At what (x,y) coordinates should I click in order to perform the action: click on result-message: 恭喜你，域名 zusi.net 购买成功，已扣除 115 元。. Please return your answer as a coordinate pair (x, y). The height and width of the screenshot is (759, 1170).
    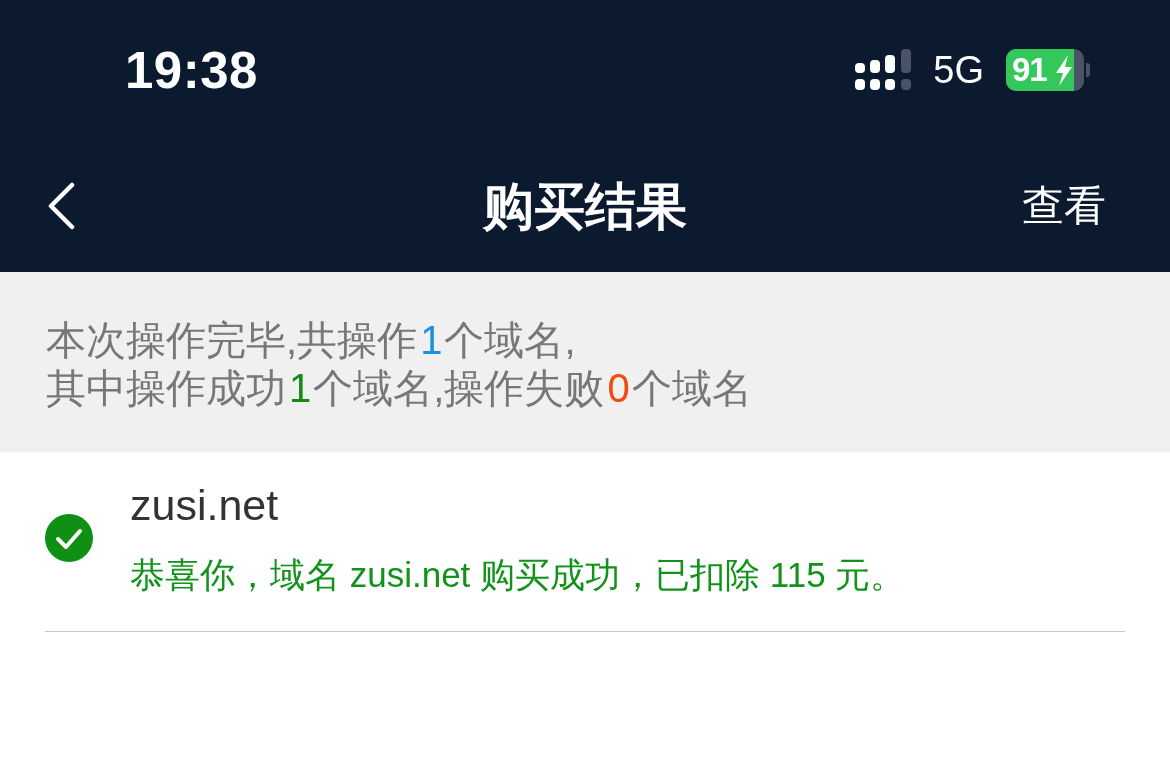
    Looking at the image, I should click on (518, 575).